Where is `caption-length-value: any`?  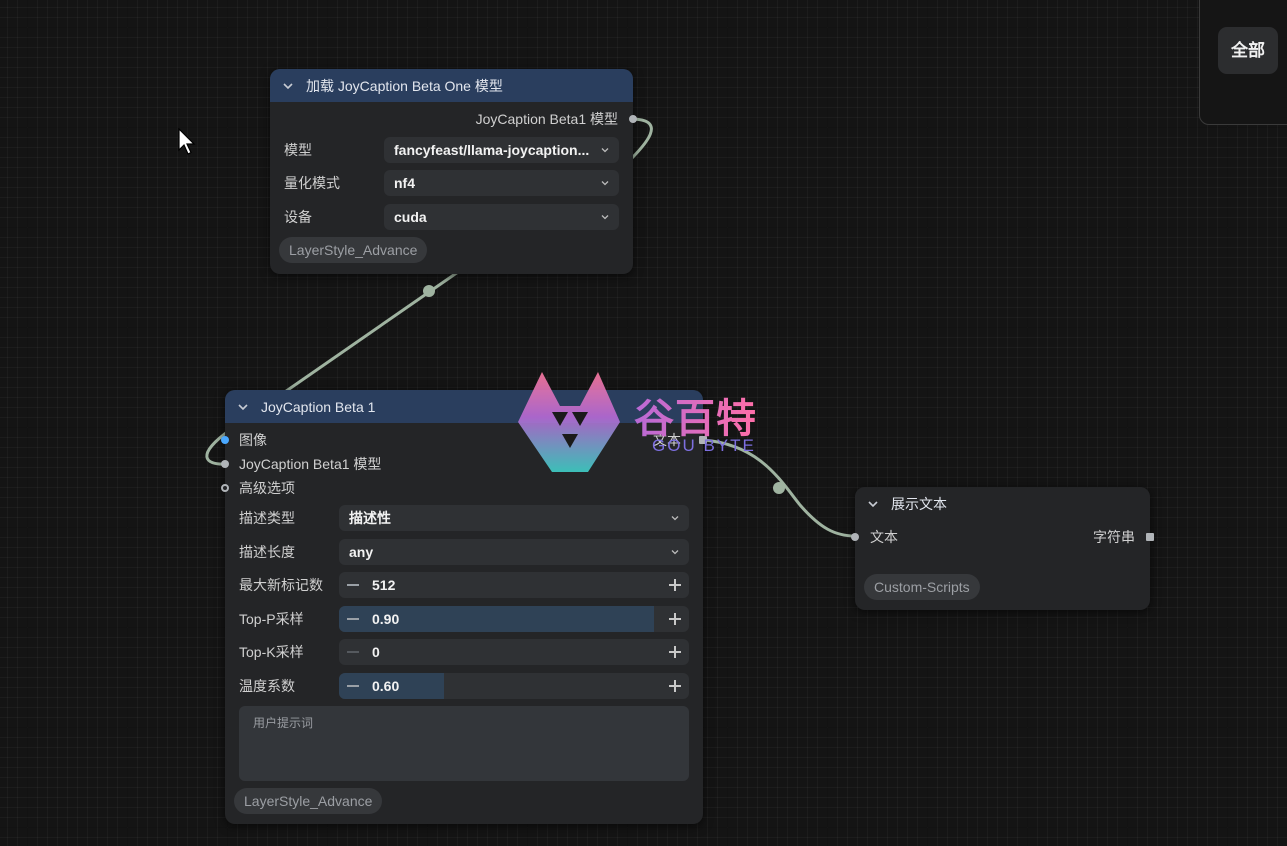
caption-length-value: any is located at coordinates (361, 552).